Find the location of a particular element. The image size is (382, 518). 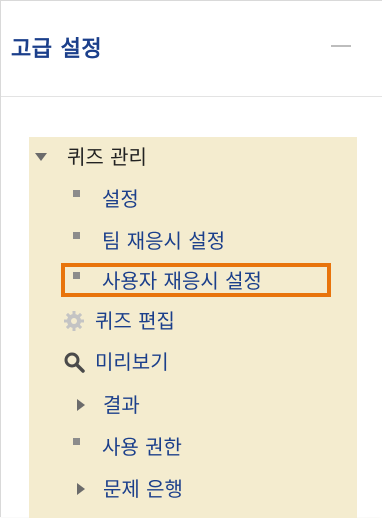

tree-item-question-bank: 문제 은행 is located at coordinates (130, 489).